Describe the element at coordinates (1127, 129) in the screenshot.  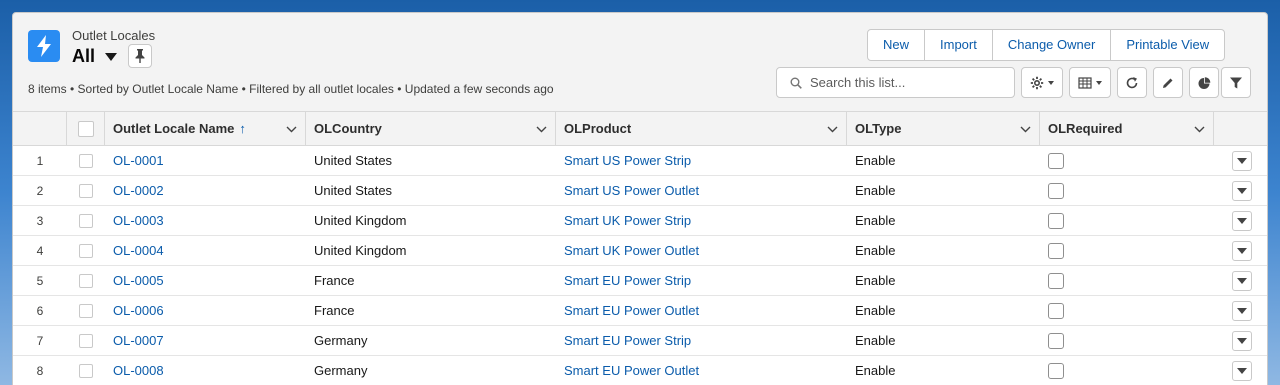
I see `column-header-required: OLRequired` at that location.